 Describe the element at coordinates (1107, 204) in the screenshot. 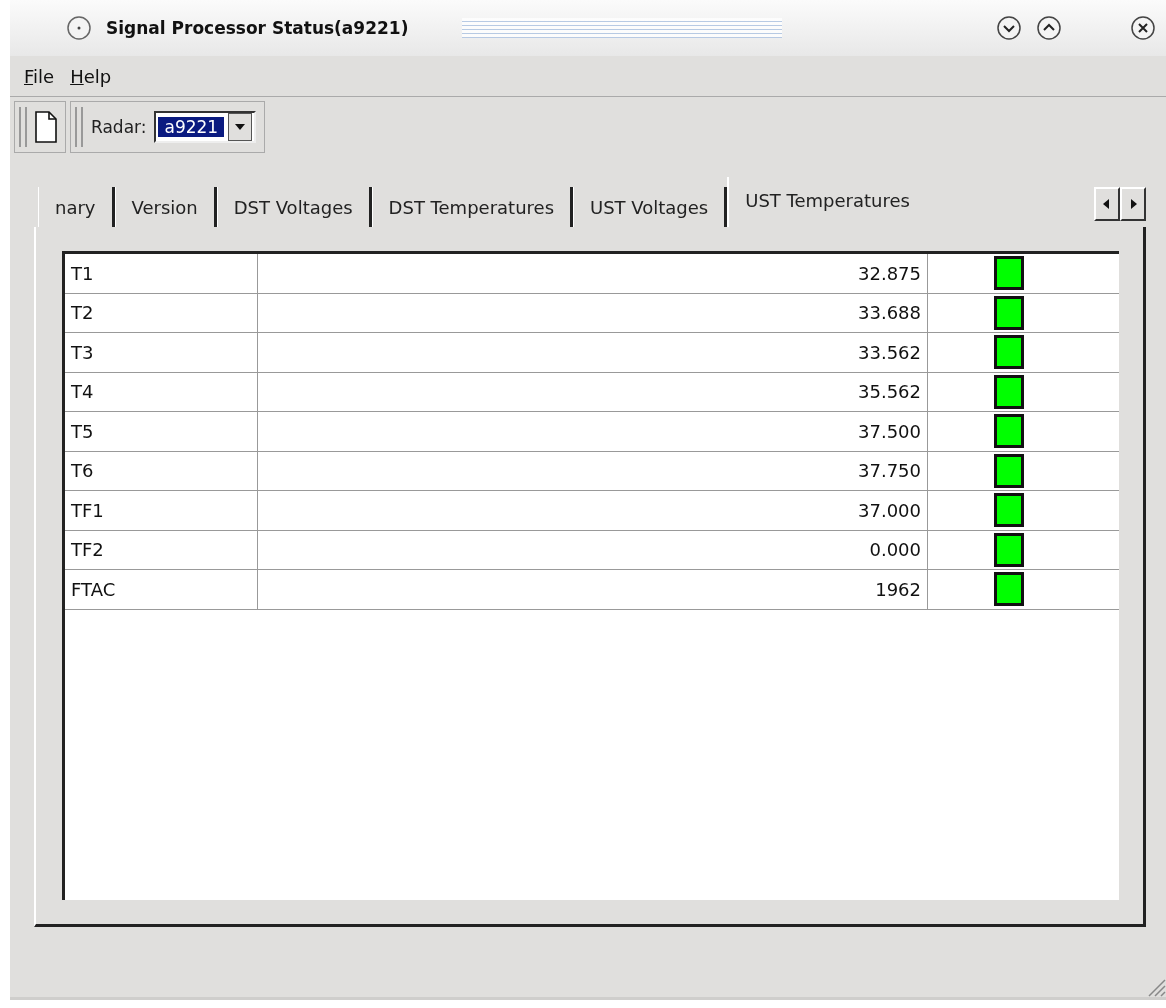

I see `scroll-left-icon` at that location.